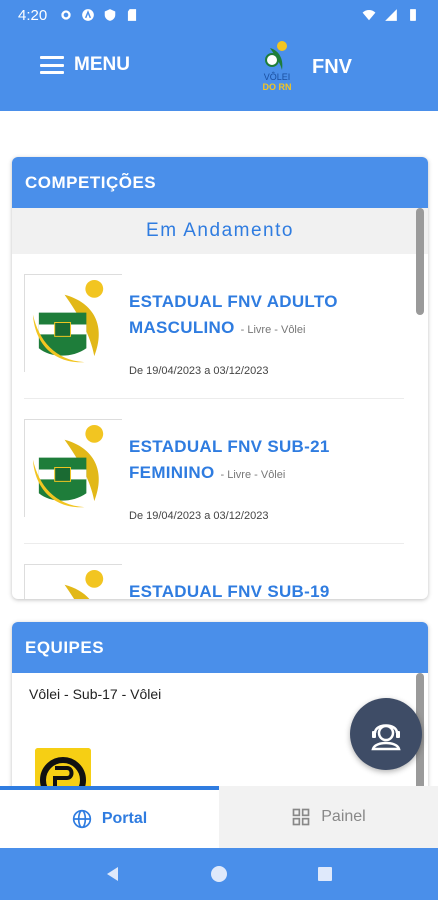 This screenshot has width=438, height=900. What do you see at coordinates (81, 819) in the screenshot?
I see `globe-icon` at bounding box center [81, 819].